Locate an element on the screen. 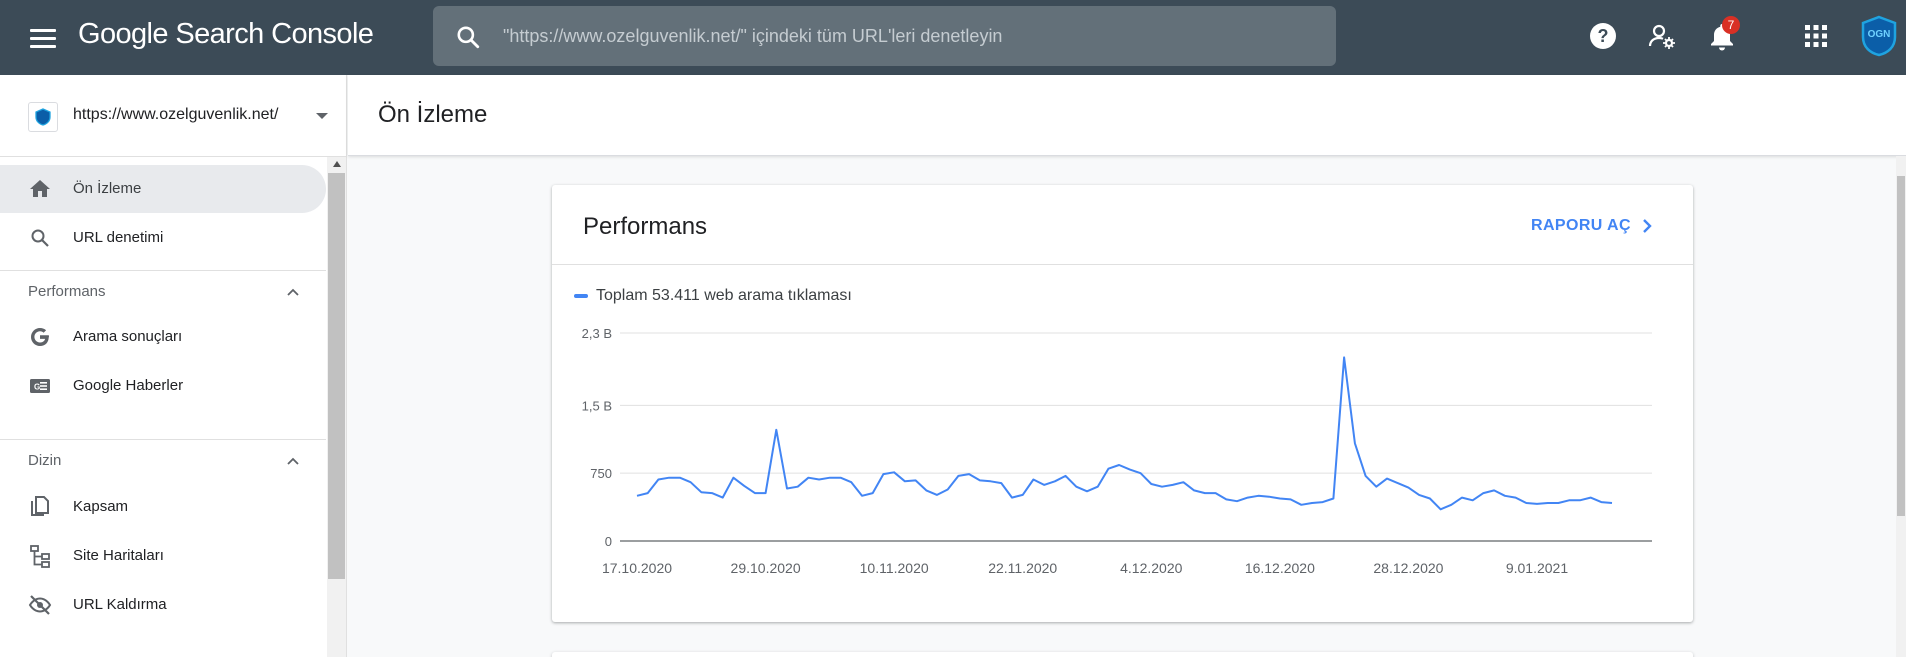  avatar-text: OGN is located at coordinates (1879, 34).